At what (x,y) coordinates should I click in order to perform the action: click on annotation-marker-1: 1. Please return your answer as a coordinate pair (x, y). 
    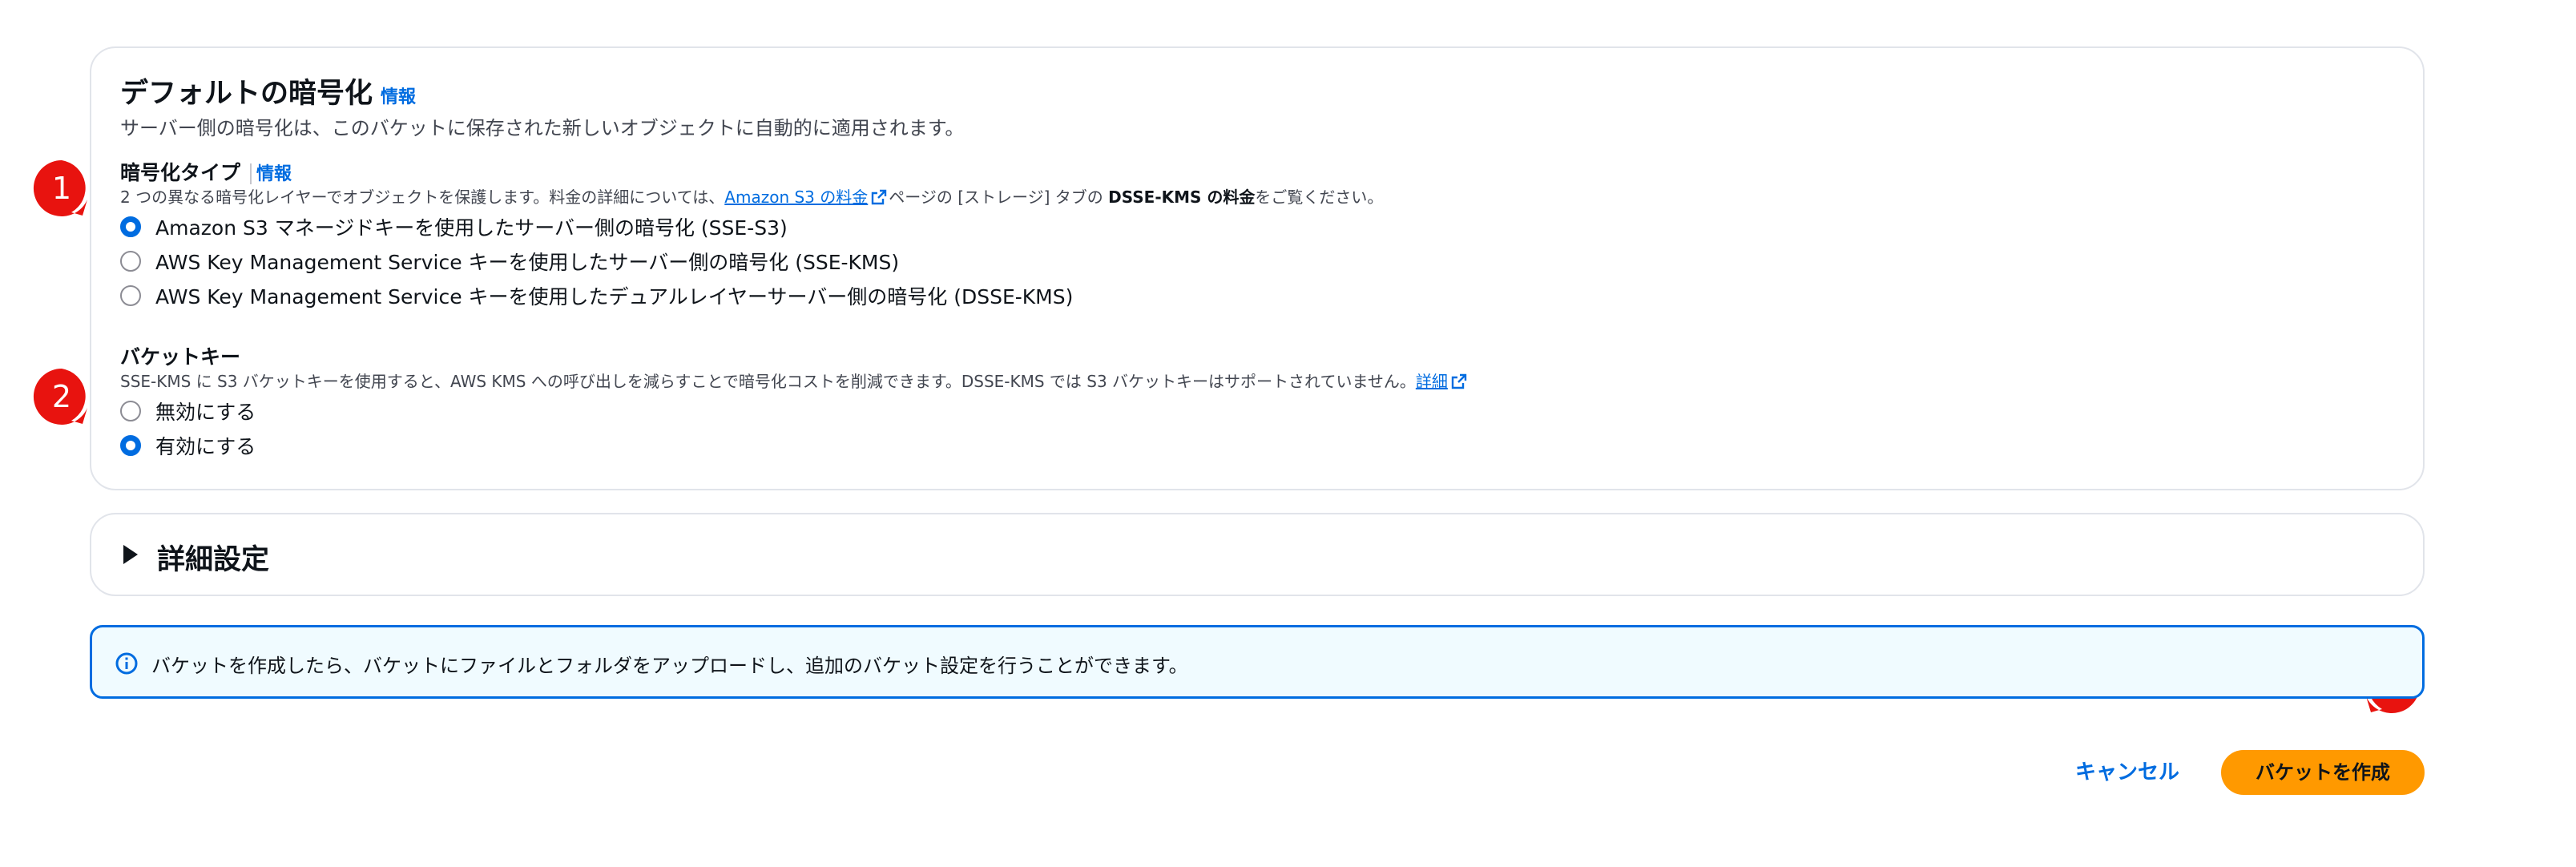
    Looking at the image, I should click on (61, 189).